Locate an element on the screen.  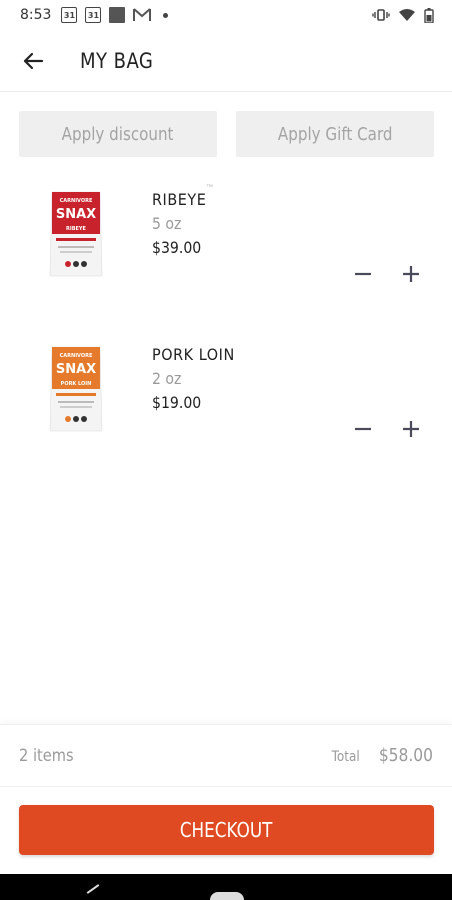
item-size: 2 oz is located at coordinates (167, 378).